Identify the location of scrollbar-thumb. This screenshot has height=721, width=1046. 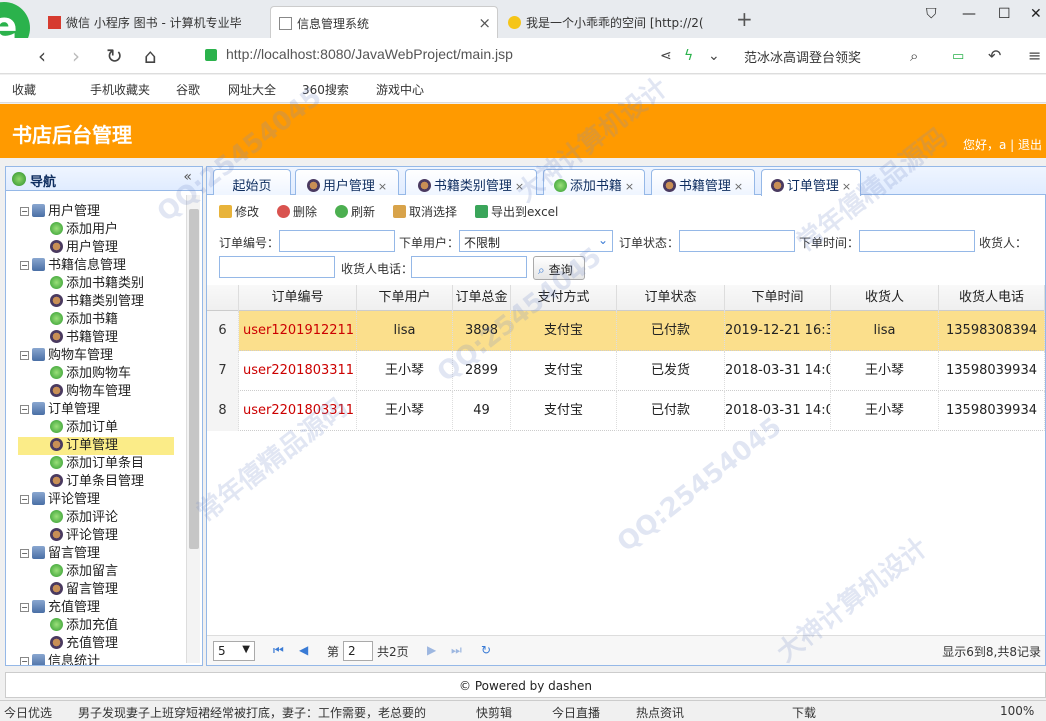
(194, 379).